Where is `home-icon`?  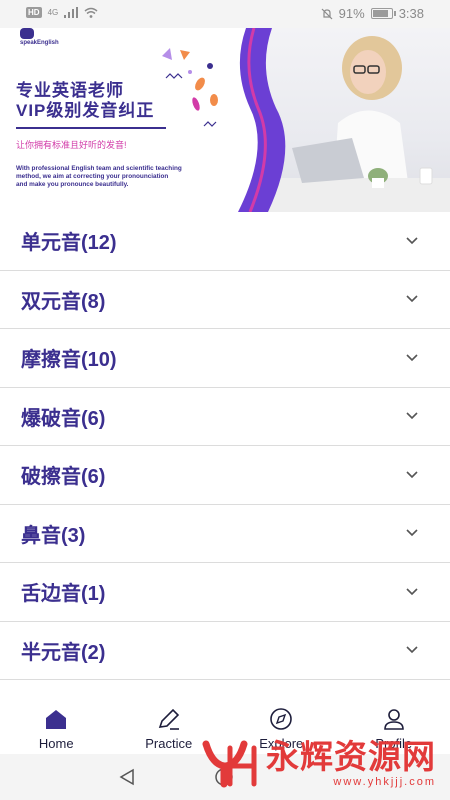 home-icon is located at coordinates (56, 719).